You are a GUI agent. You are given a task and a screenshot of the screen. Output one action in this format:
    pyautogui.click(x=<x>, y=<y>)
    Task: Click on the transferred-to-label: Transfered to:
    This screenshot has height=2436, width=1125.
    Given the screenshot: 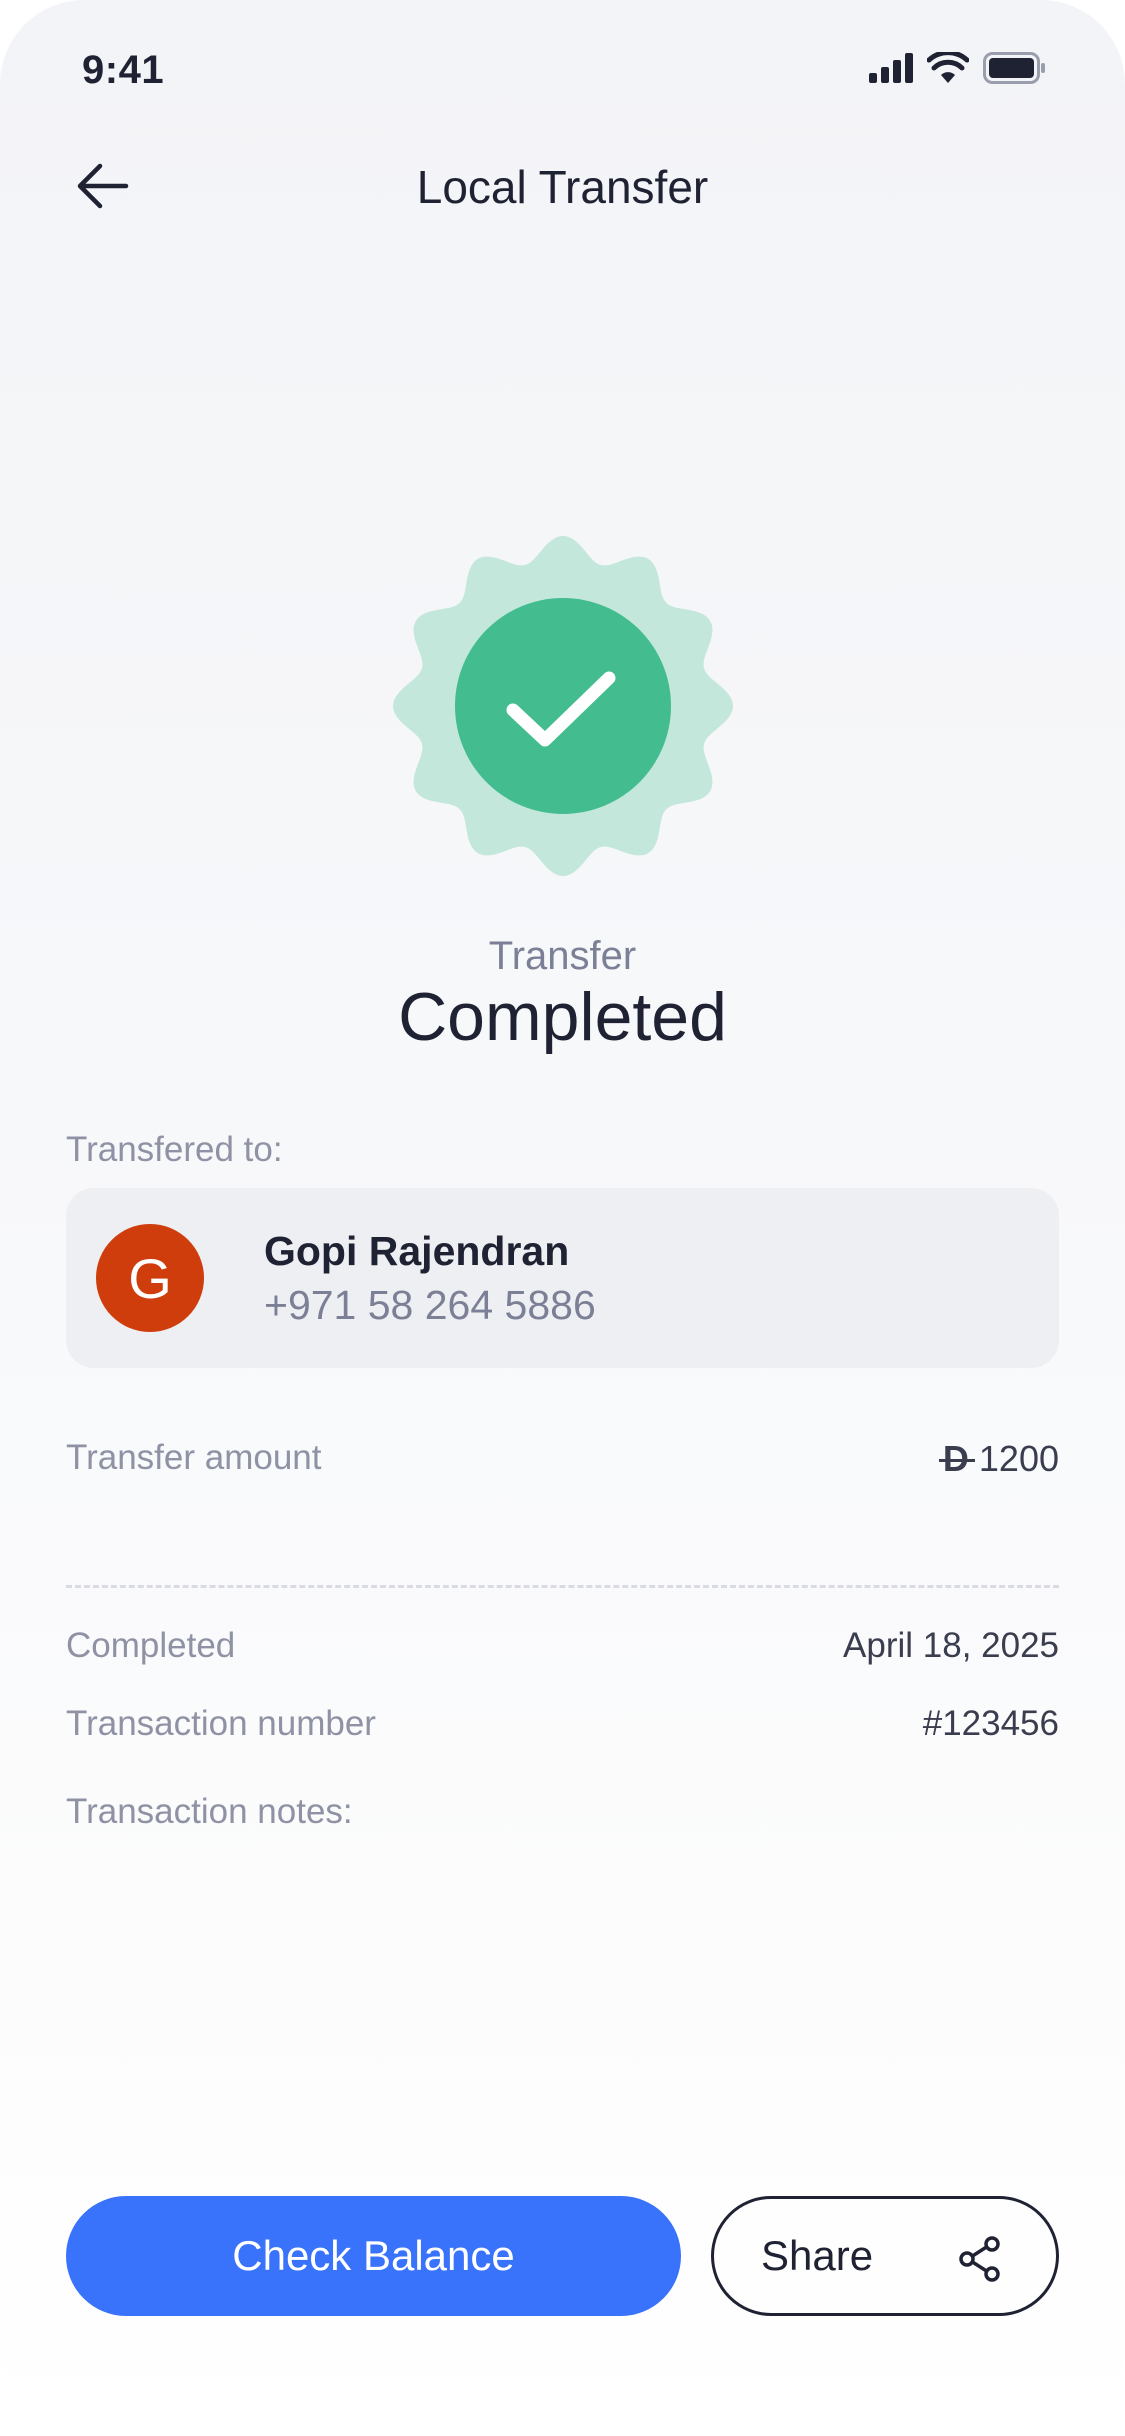 What is the action you would take?
    pyautogui.click(x=174, y=1149)
    